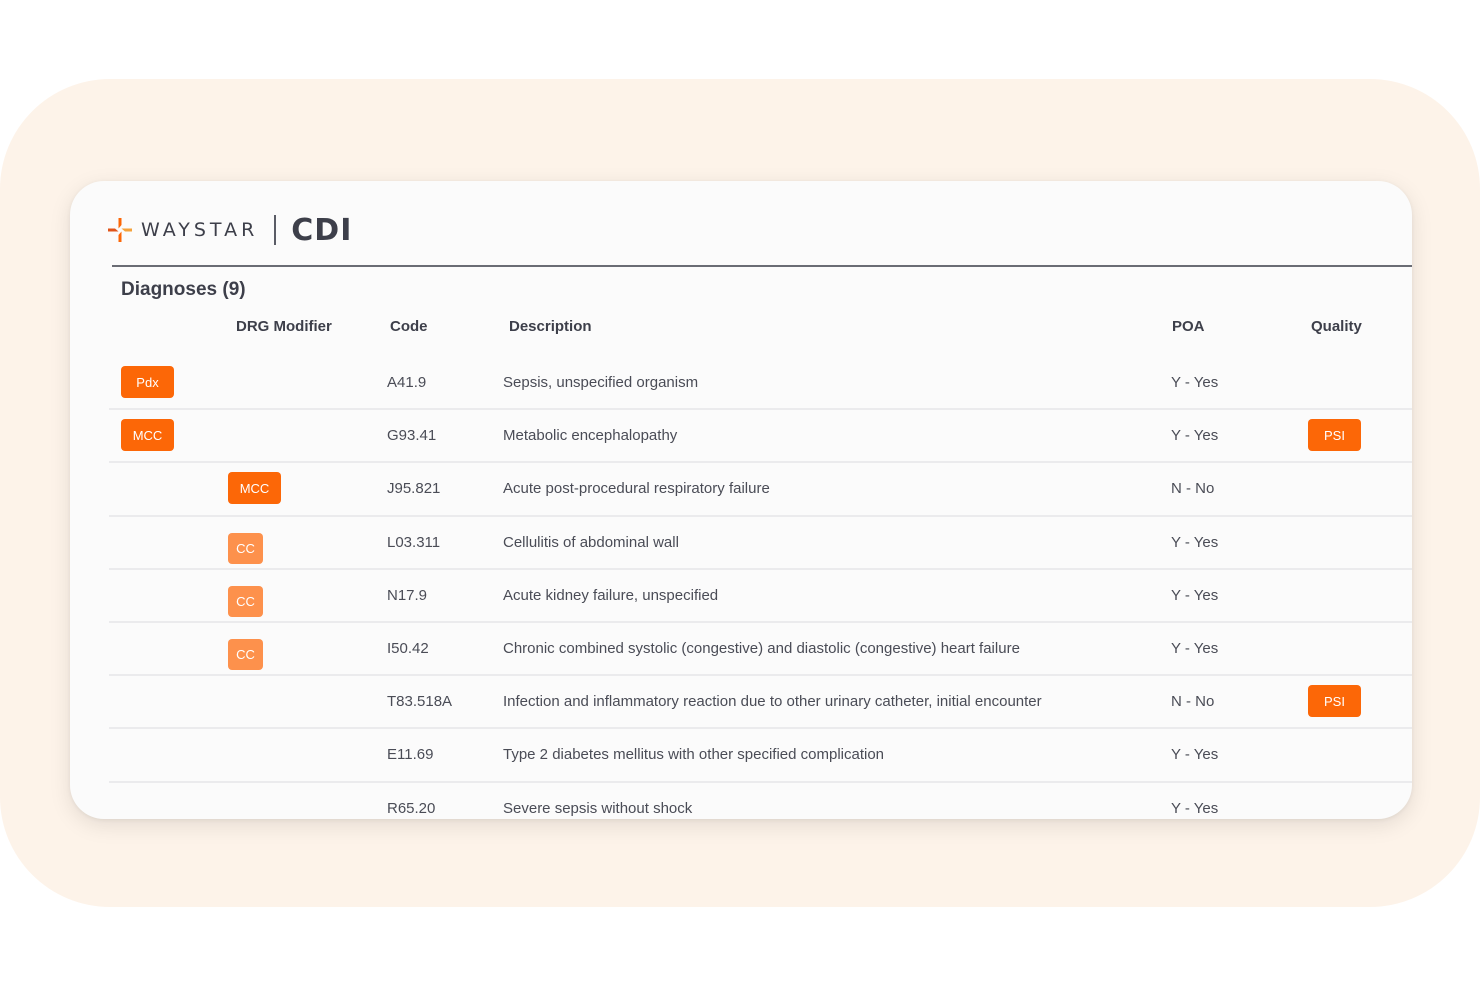 Image resolution: width=1480 pixels, height=987 pixels. Describe the element at coordinates (322, 230) in the screenshot. I see `product-name: CDI` at that location.